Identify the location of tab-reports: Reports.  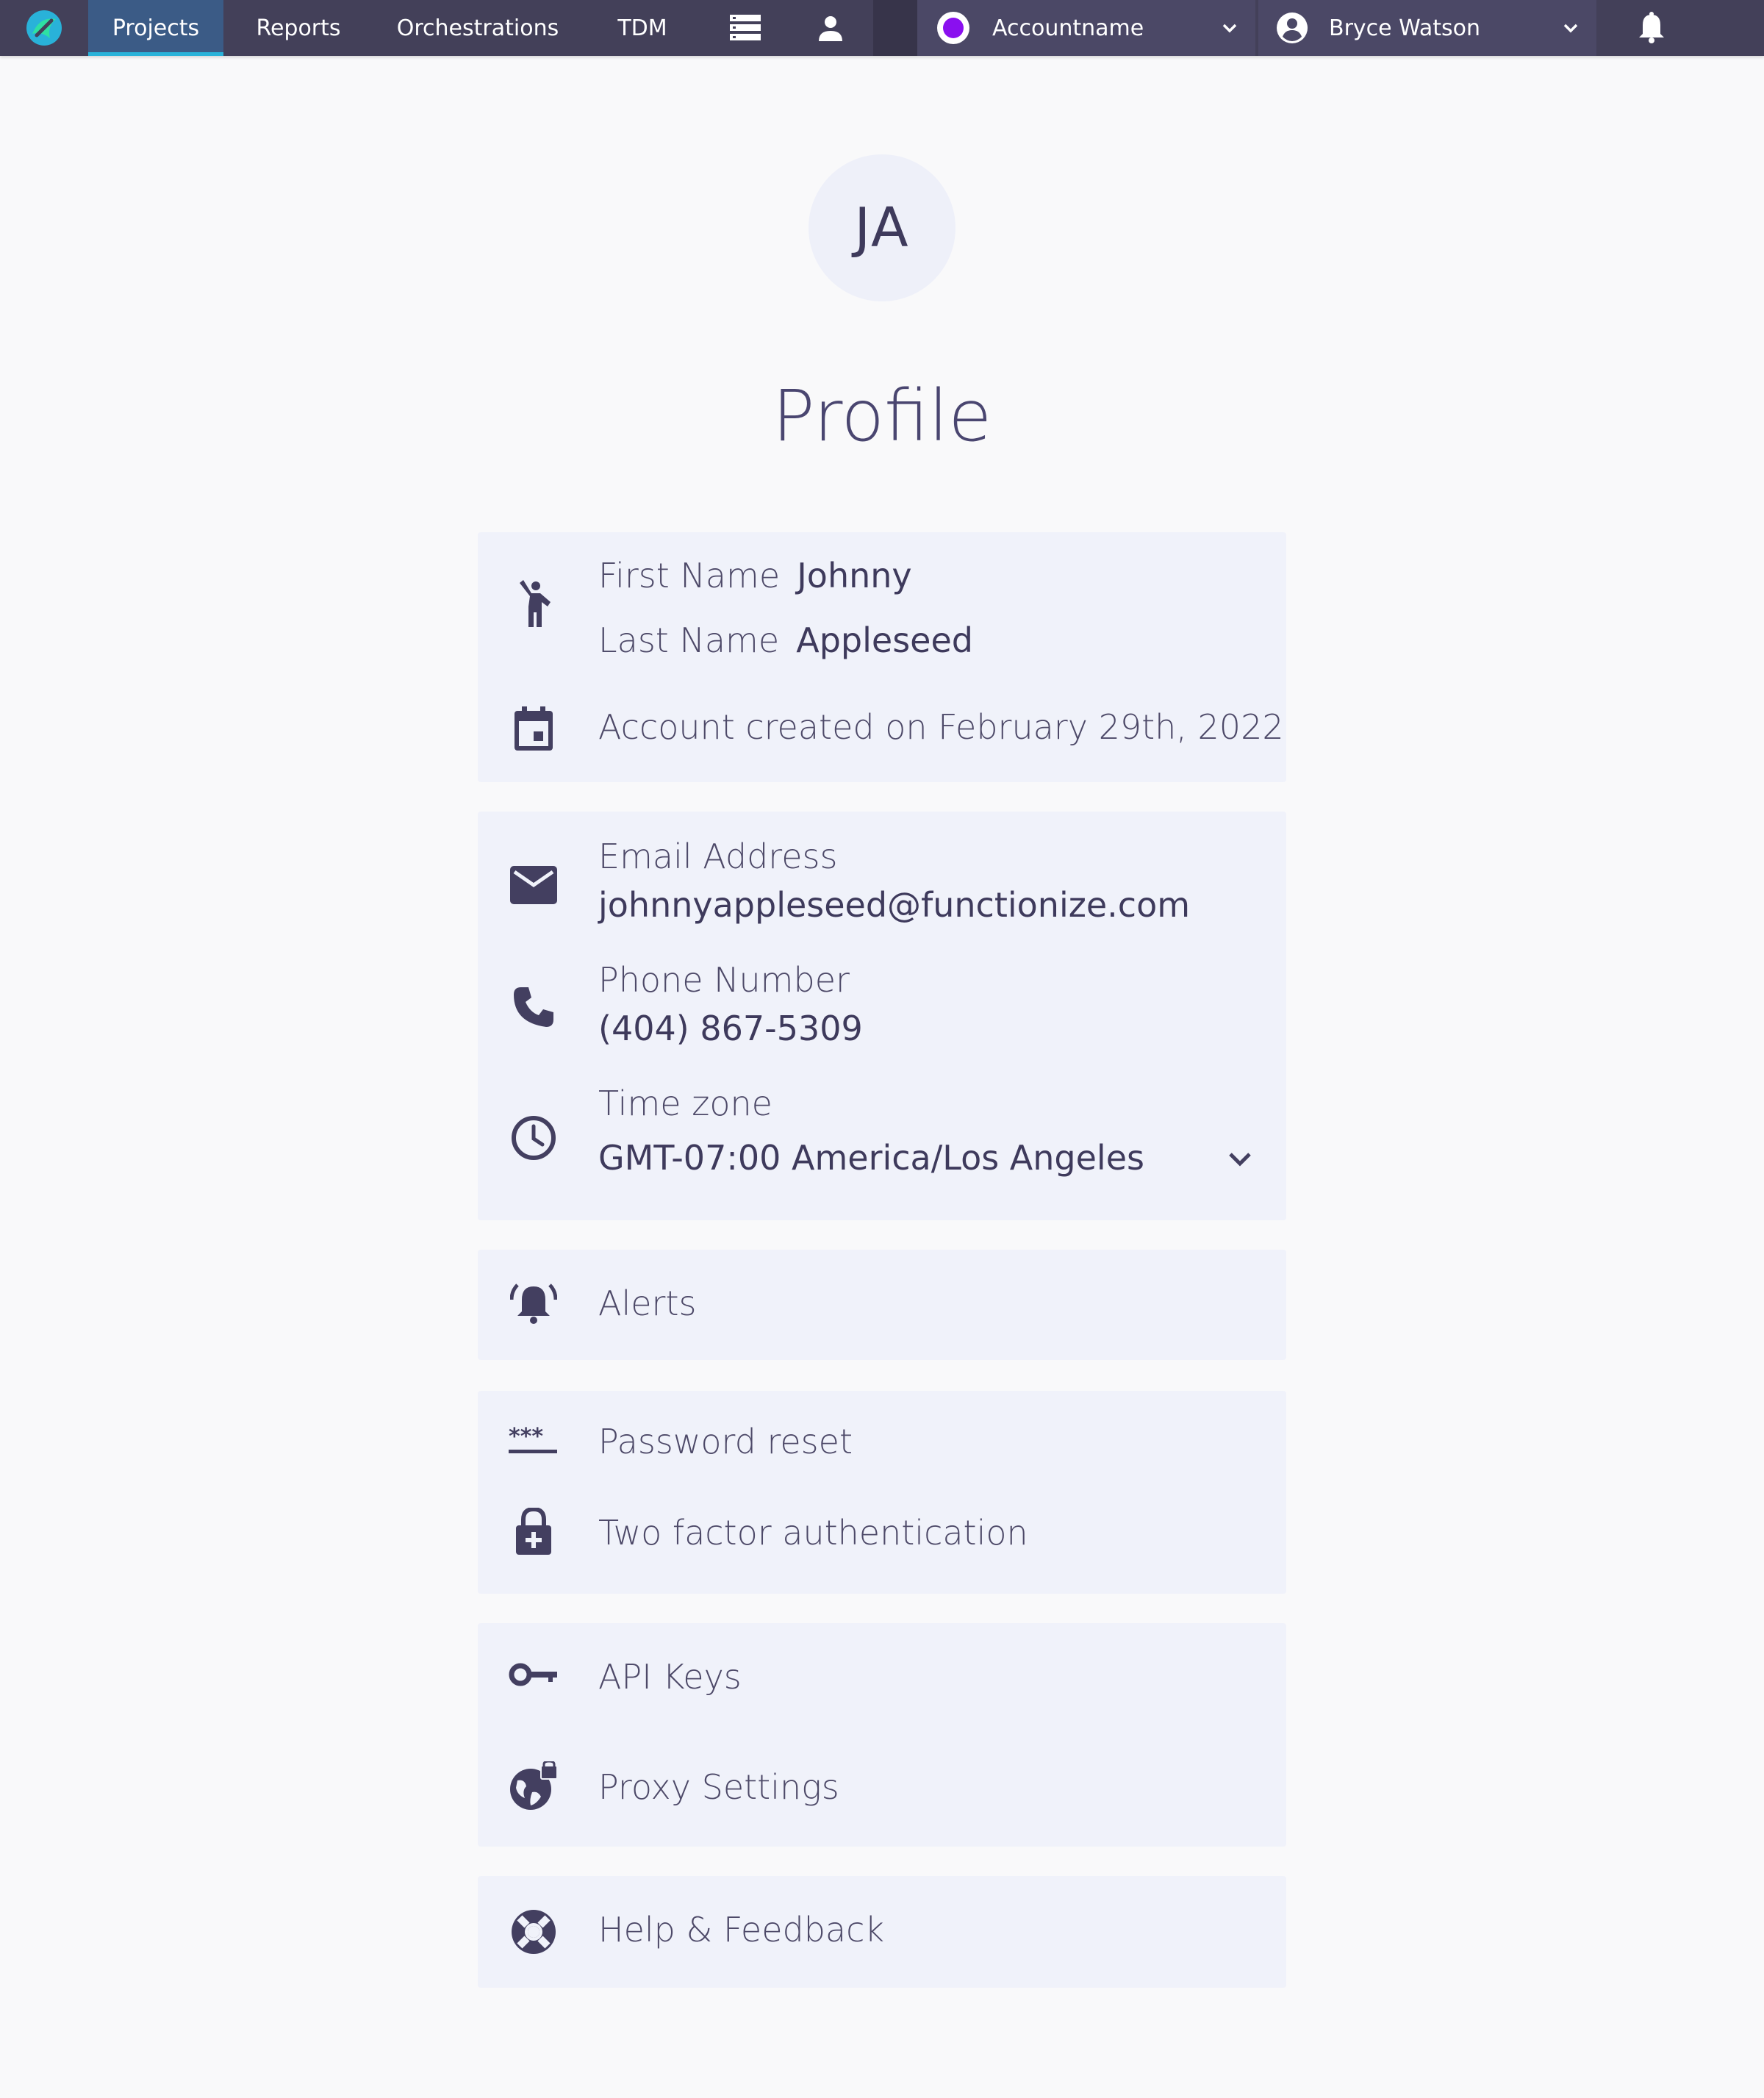
(298, 28).